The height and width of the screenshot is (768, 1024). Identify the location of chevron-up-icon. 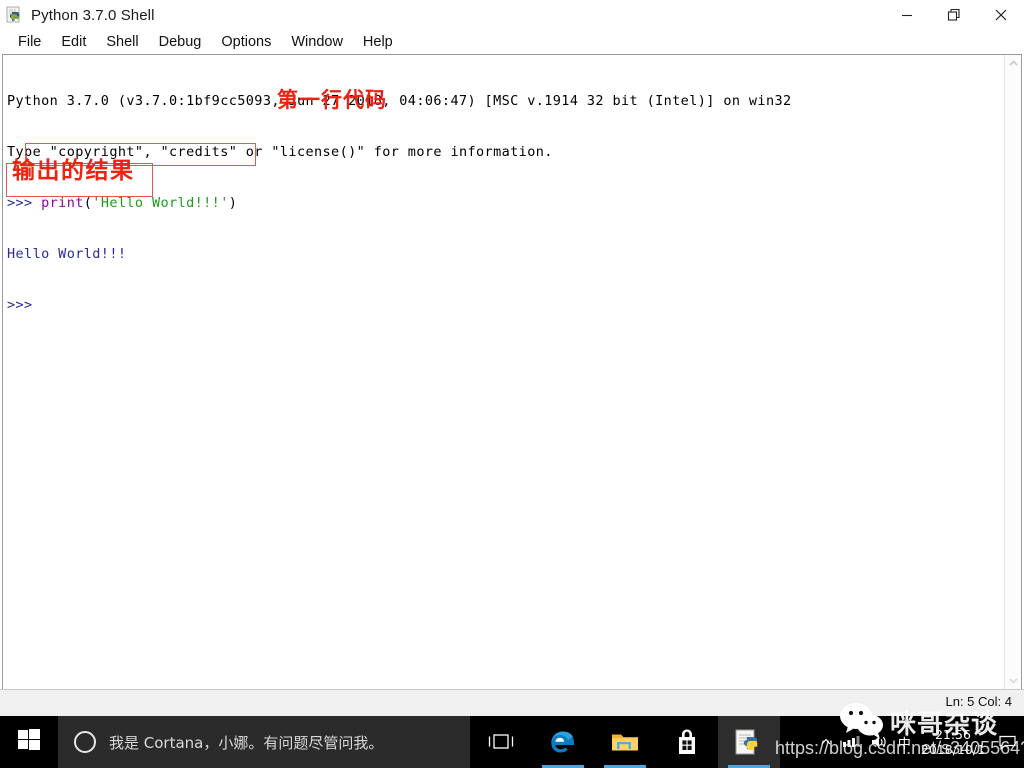
(1013, 63).